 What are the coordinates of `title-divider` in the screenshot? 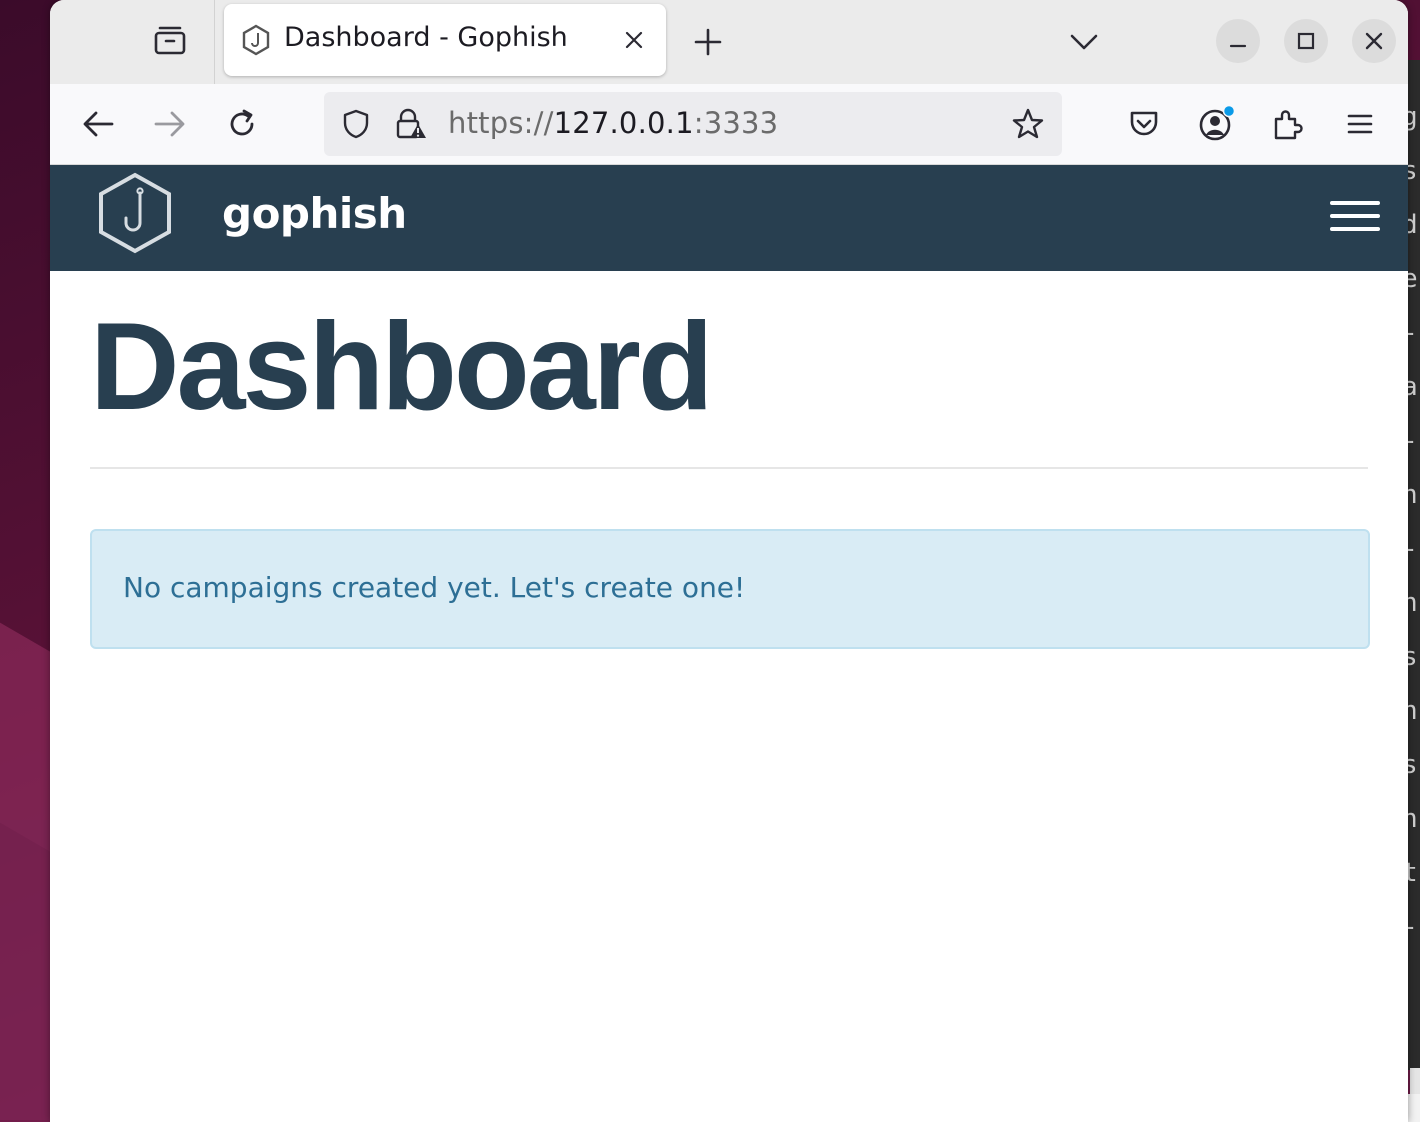 It's located at (729, 468).